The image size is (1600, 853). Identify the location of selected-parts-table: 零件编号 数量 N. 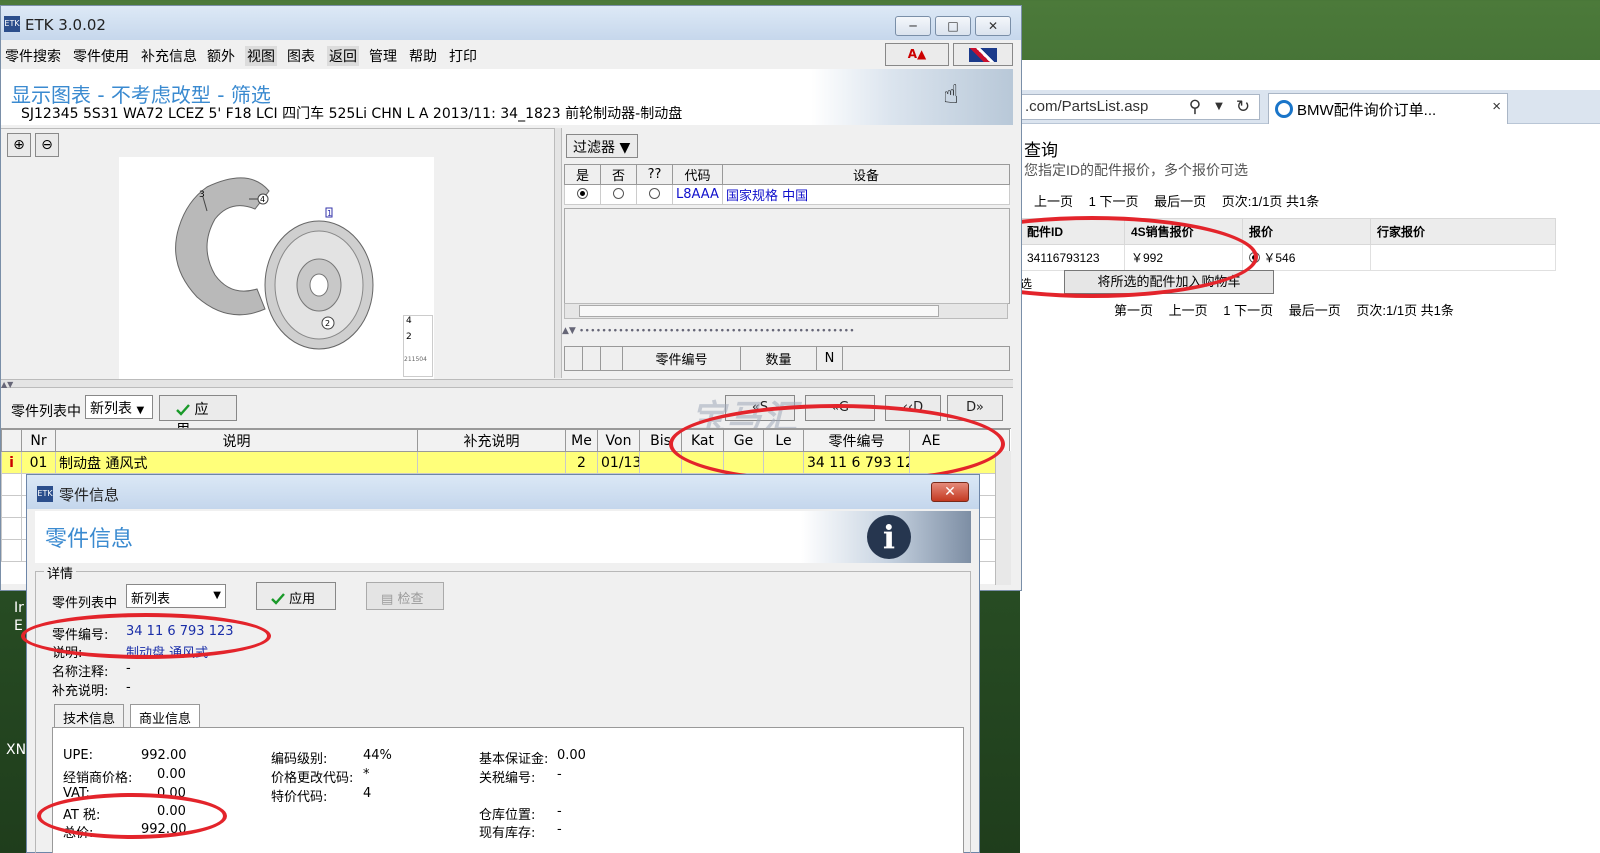
(787, 358).